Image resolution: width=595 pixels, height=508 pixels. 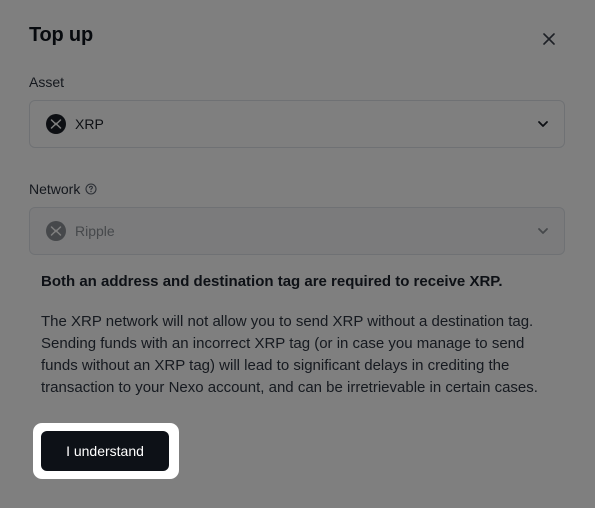 What do you see at coordinates (95, 231) in the screenshot?
I see `network-value: Ripple` at bounding box center [95, 231].